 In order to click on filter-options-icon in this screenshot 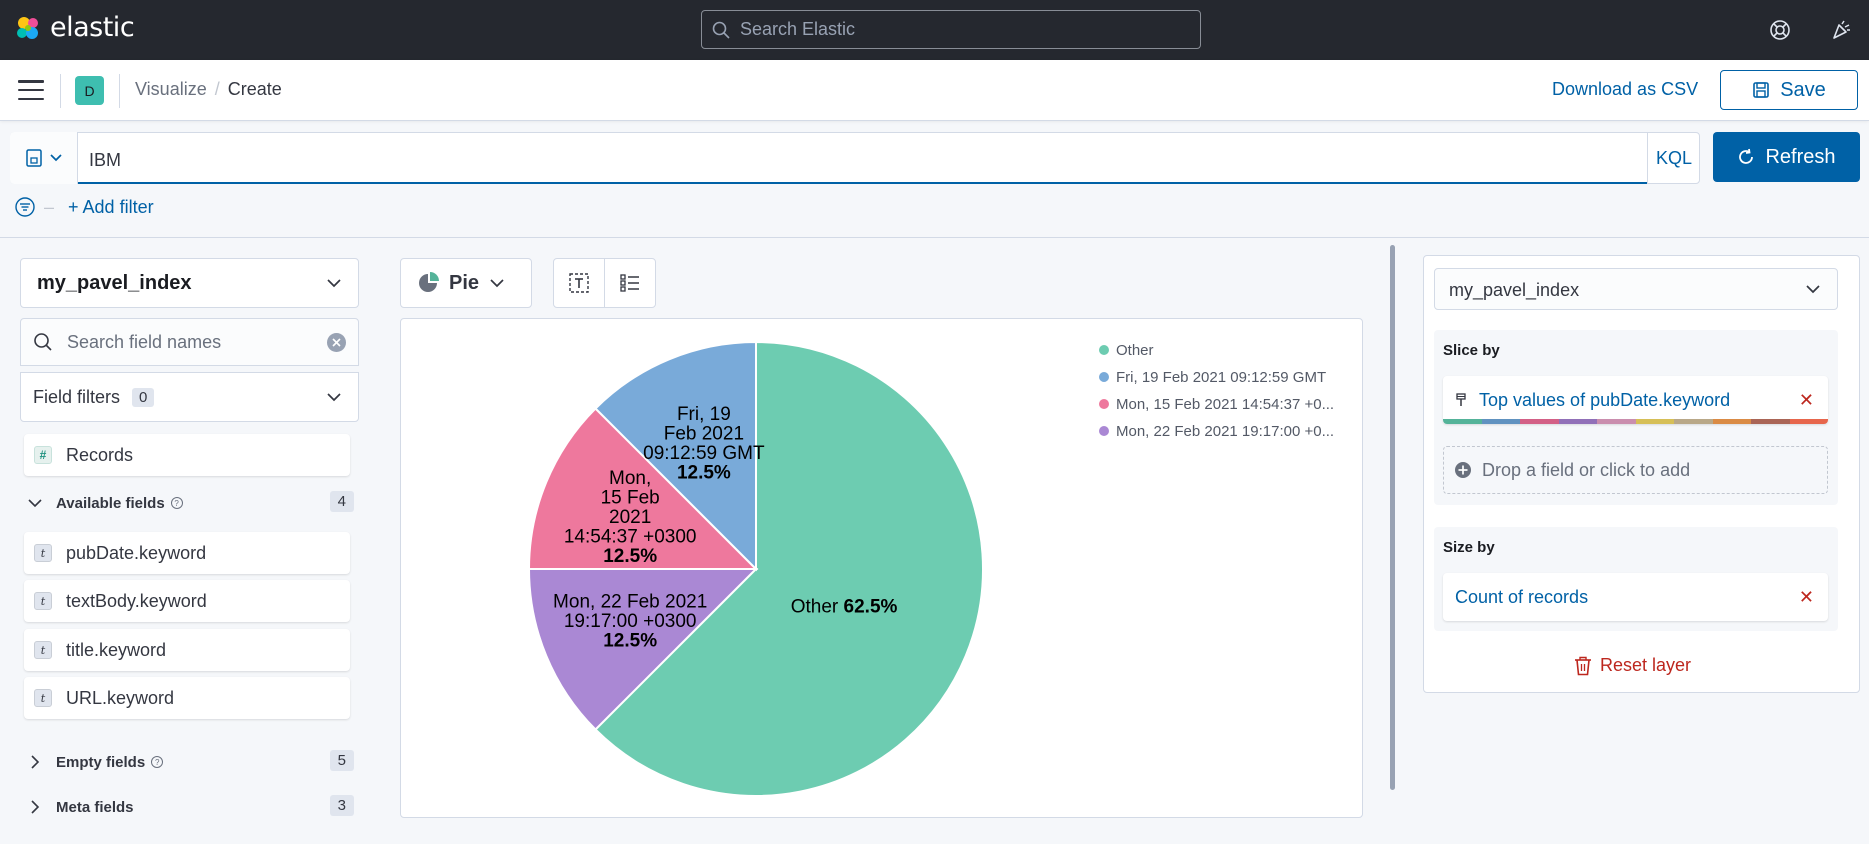, I will do `click(25, 207)`.